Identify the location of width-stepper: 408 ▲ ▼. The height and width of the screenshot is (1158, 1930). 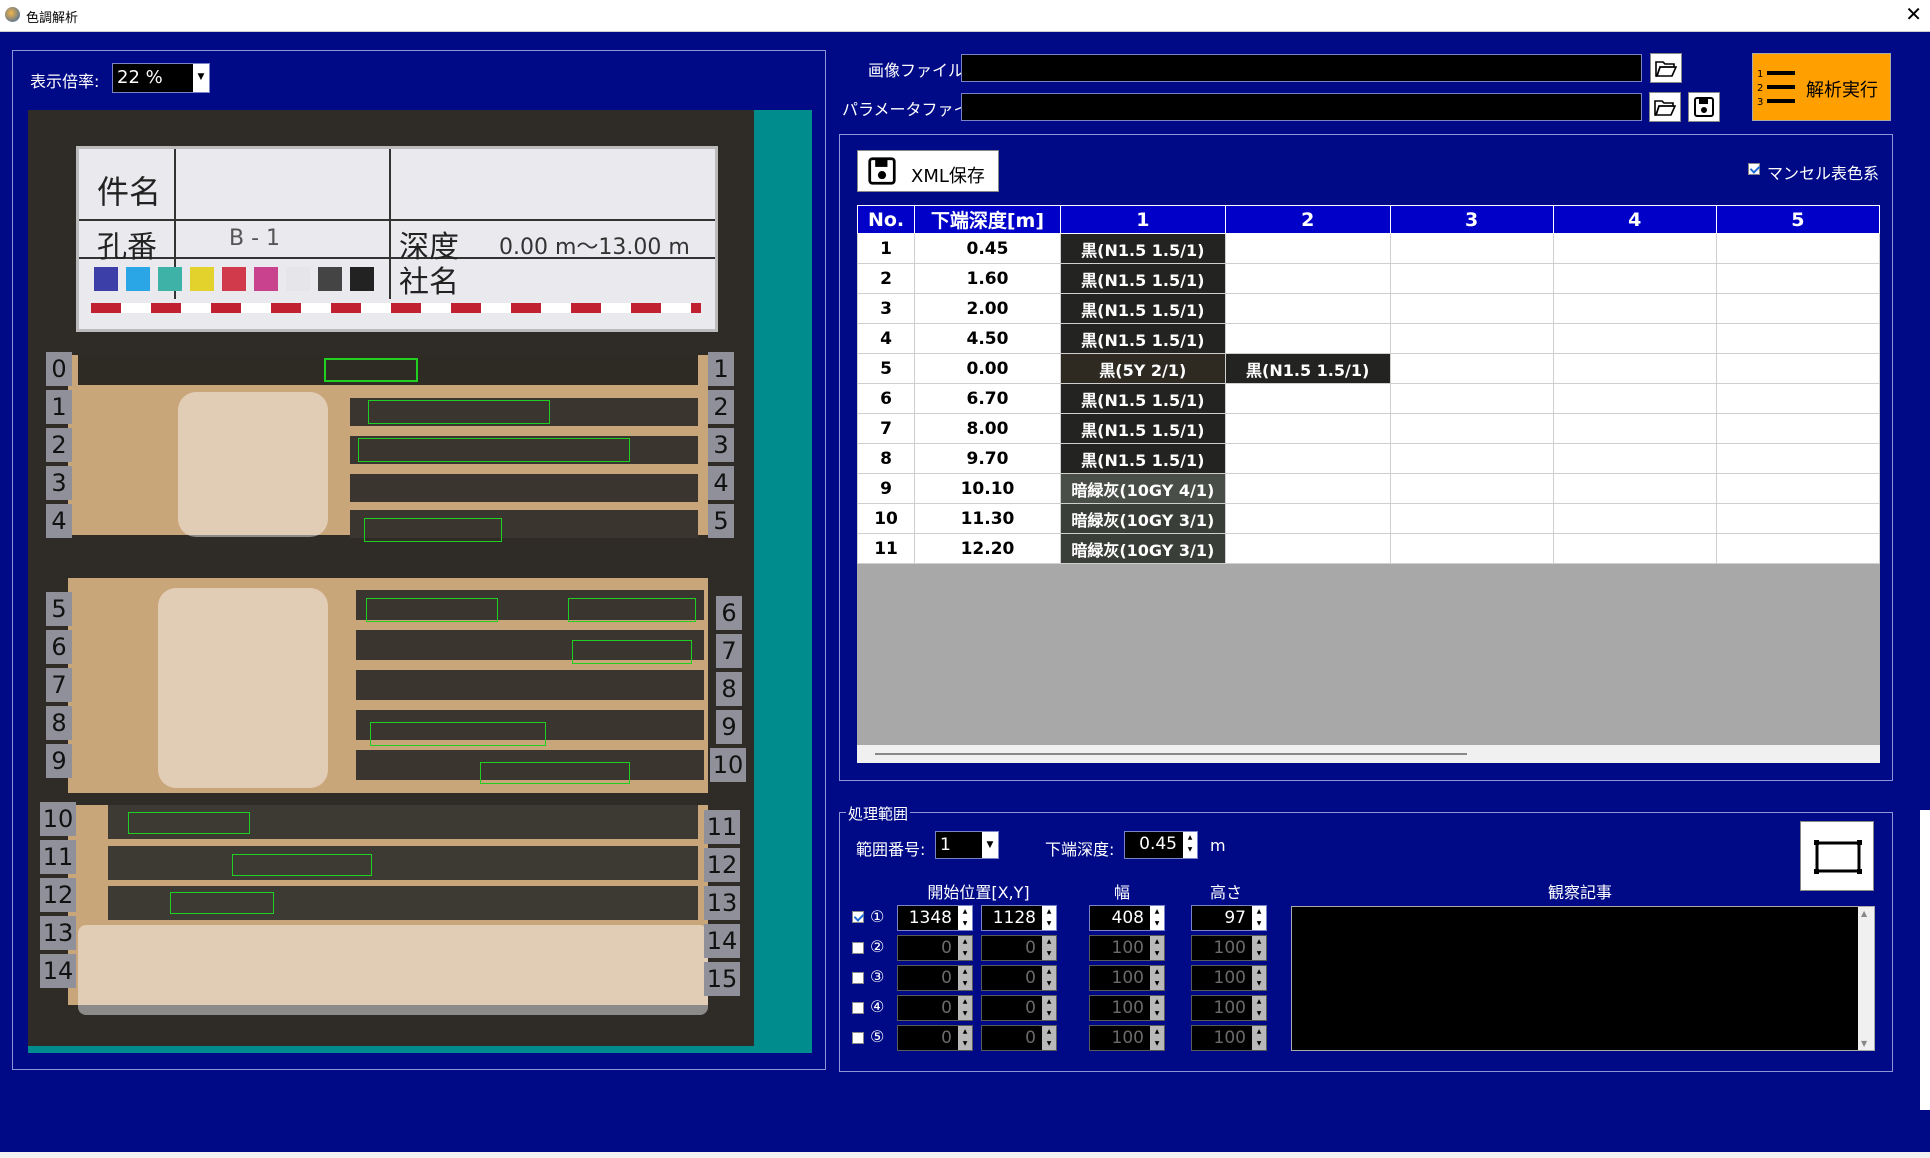
(1127, 918).